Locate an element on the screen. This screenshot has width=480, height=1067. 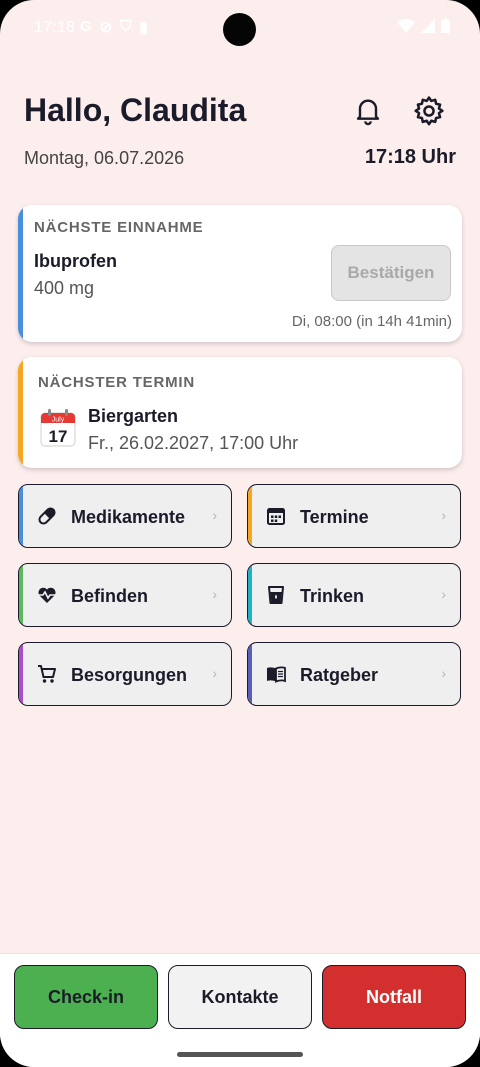
bottom-action-bar: Check-in Kontakte Notfall is located at coordinates (240, 1010).